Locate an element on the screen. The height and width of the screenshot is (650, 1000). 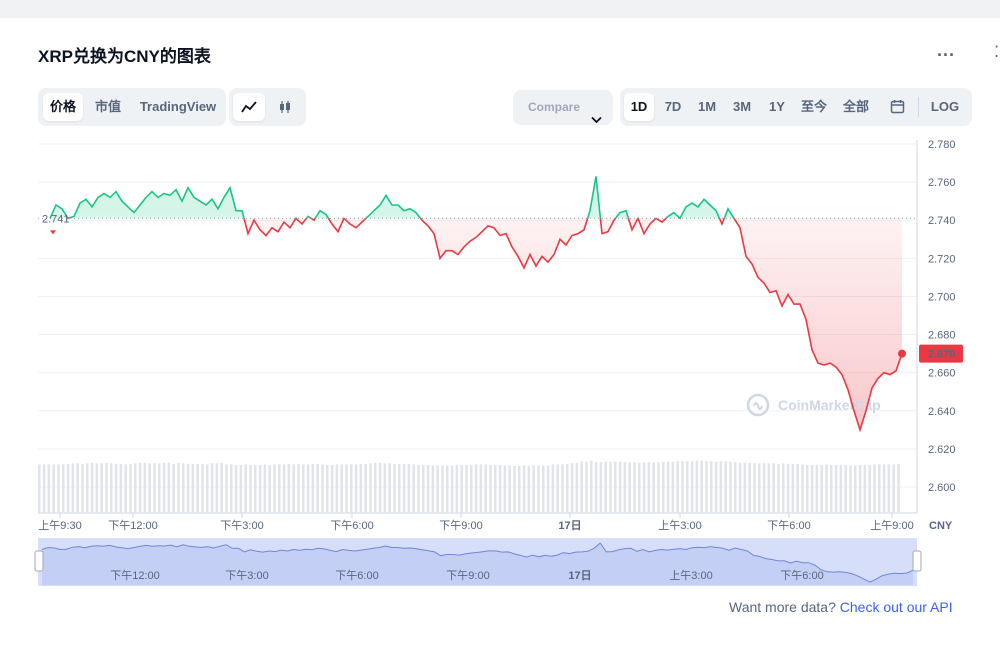
x-tick-label: 上午9:30 is located at coordinates (59, 525).